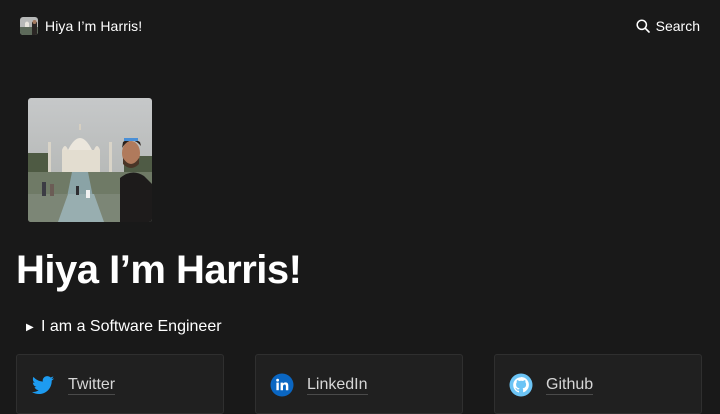  Describe the element at coordinates (120, 384) in the screenshot. I see `twitter-link-card: Twitter` at that location.